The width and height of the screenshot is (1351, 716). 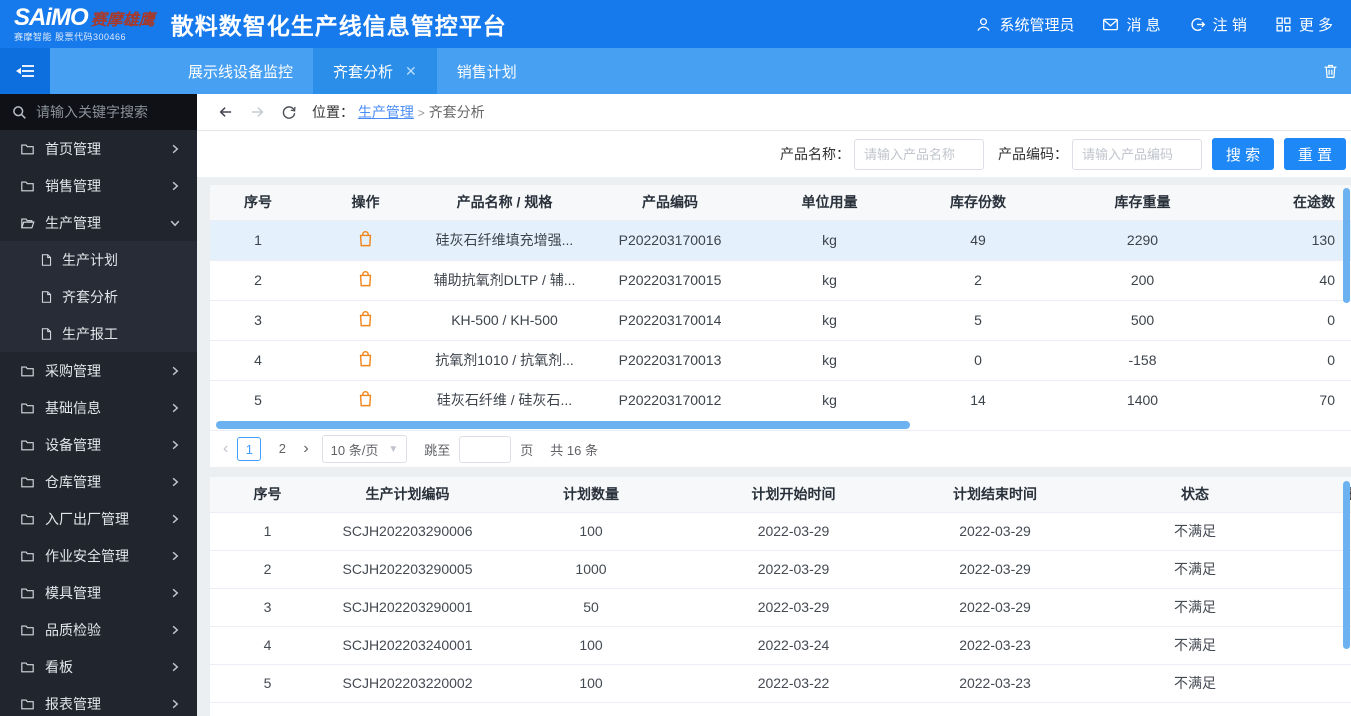 I want to click on column-header: 库存份数, so click(x=978, y=203).